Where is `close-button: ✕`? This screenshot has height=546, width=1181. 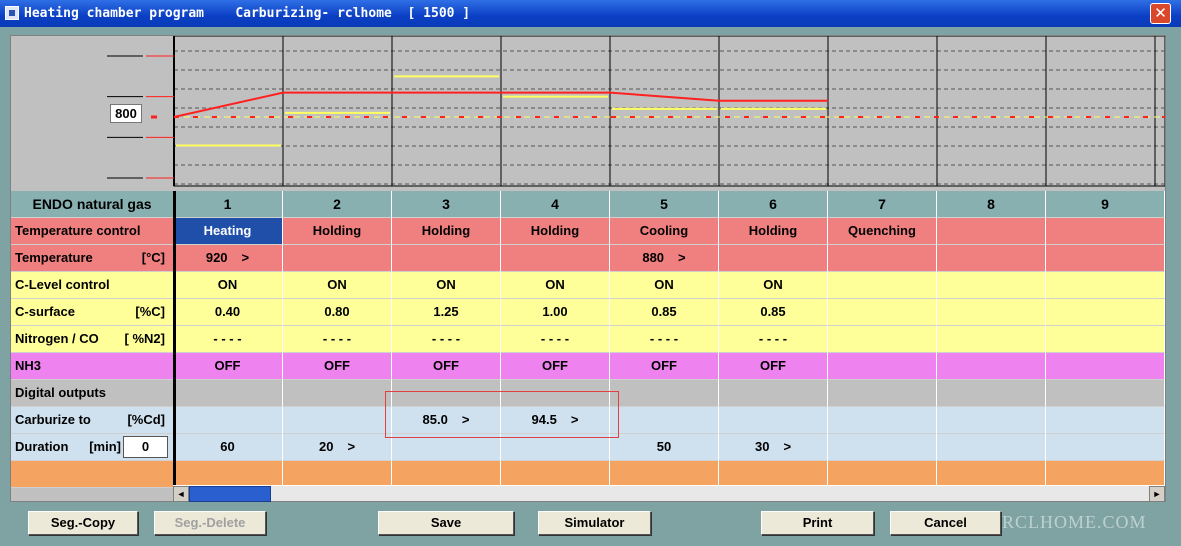 close-button: ✕ is located at coordinates (1160, 13).